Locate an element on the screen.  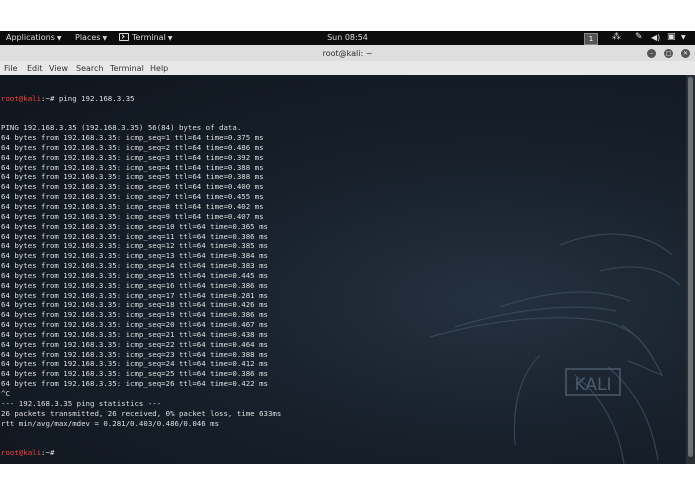
command-line: root@kali:~# ping 192.168.3.35 is located at coordinates (141, 99).